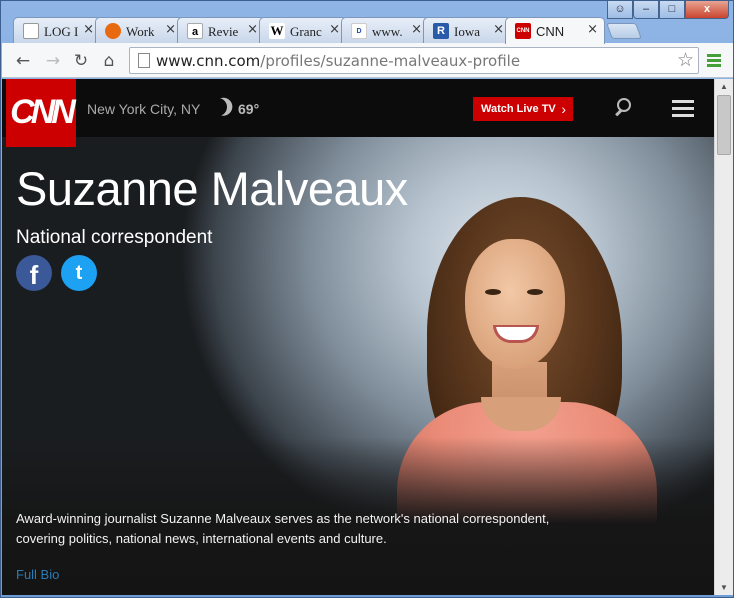 Image resolution: width=734 pixels, height=598 pixels. Describe the element at coordinates (724, 86) in the screenshot. I see `scroll-up-icon: ▲` at that location.